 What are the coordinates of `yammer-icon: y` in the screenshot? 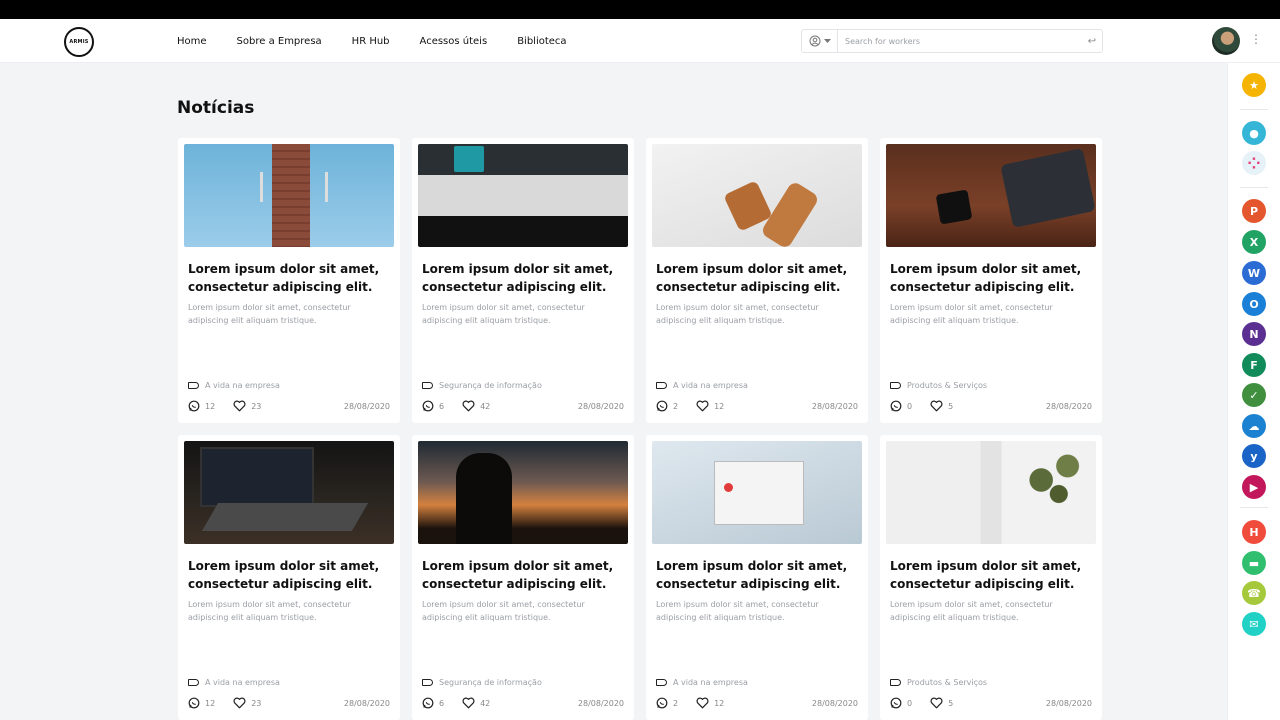 It's located at (1254, 456).